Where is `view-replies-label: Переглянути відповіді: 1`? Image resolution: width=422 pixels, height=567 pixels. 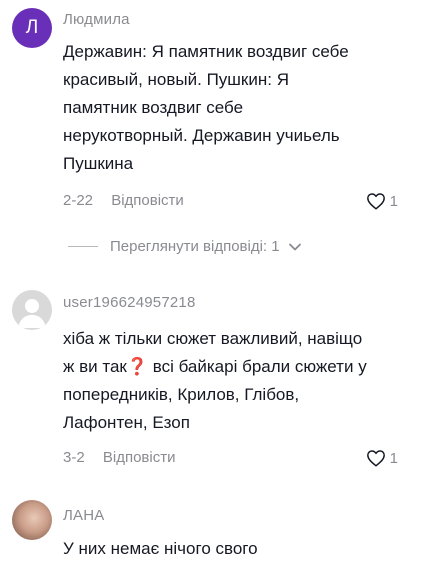 view-replies-label: Переглянути відповіді: 1 is located at coordinates (195, 246).